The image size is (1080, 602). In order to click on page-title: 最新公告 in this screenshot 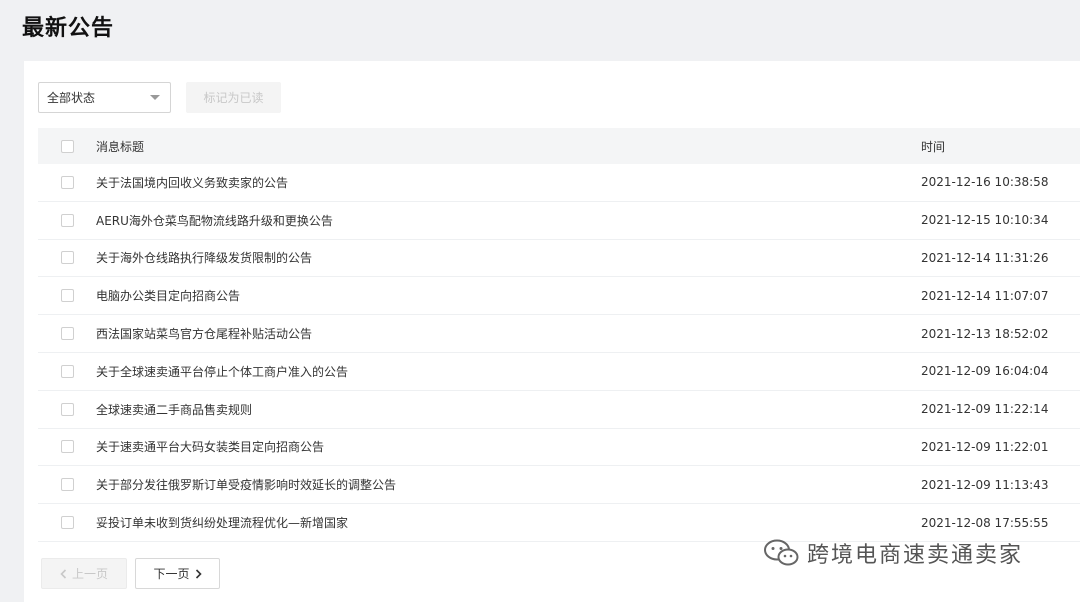, I will do `click(68, 28)`.